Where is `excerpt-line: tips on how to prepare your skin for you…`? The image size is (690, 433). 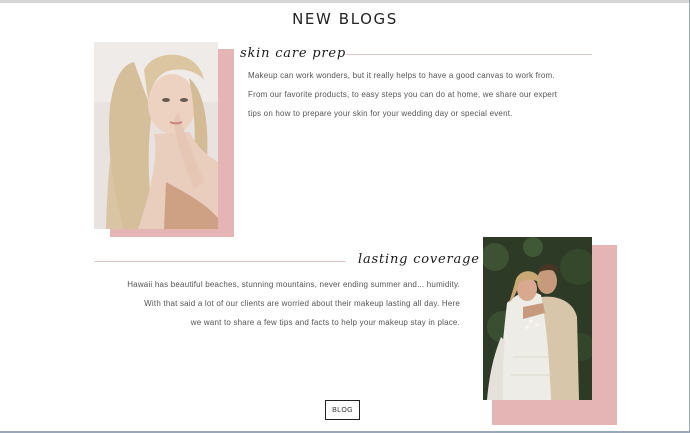 excerpt-line: tips on how to prepare your skin for you… is located at coordinates (380, 113).